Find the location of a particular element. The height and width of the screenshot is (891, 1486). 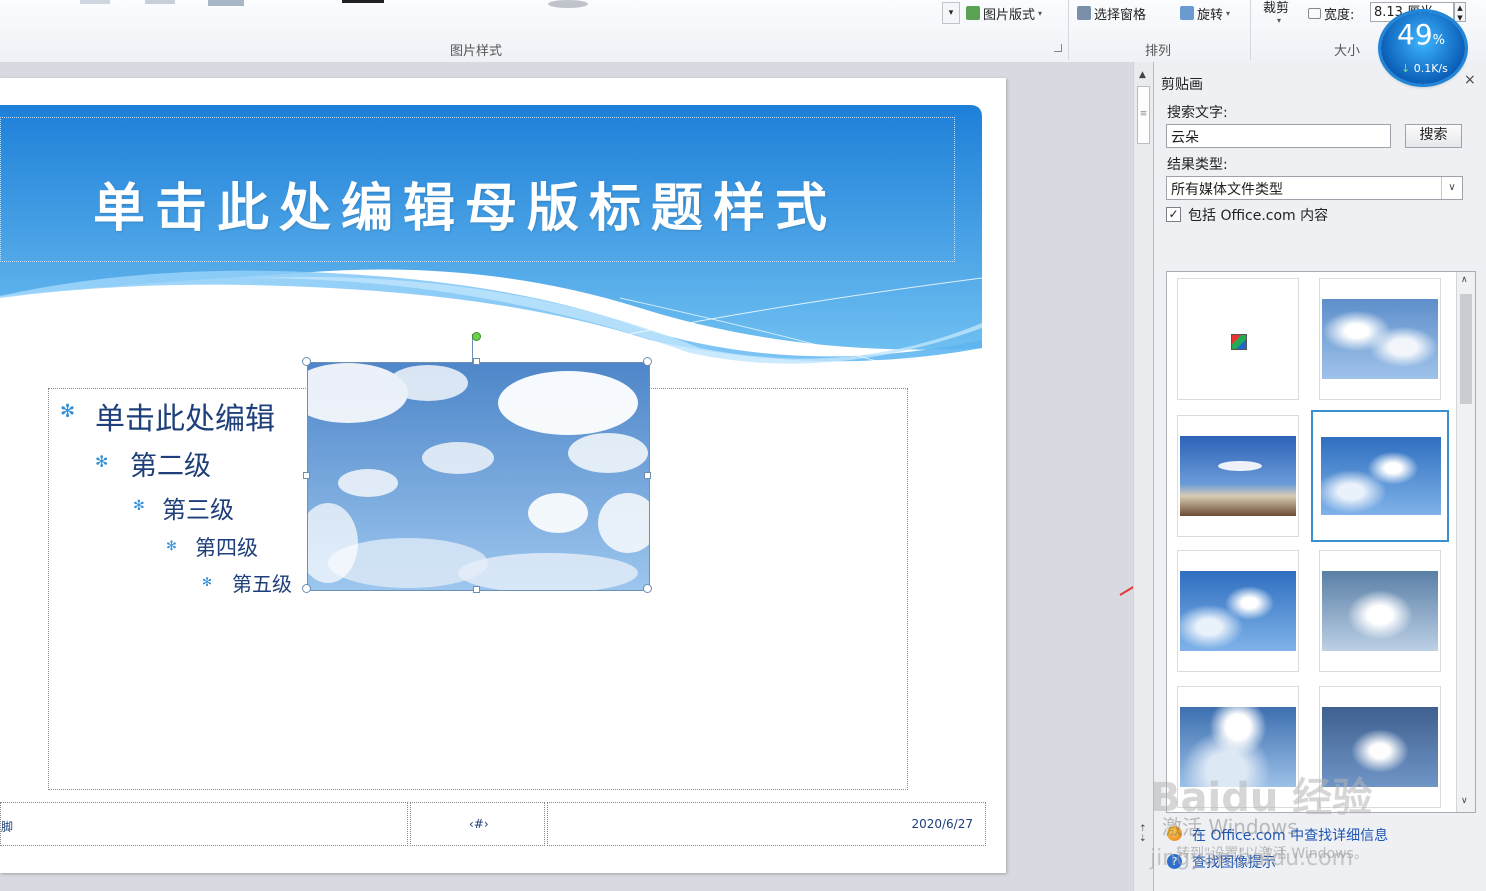

search-input: 云朵 is located at coordinates (1278, 136).